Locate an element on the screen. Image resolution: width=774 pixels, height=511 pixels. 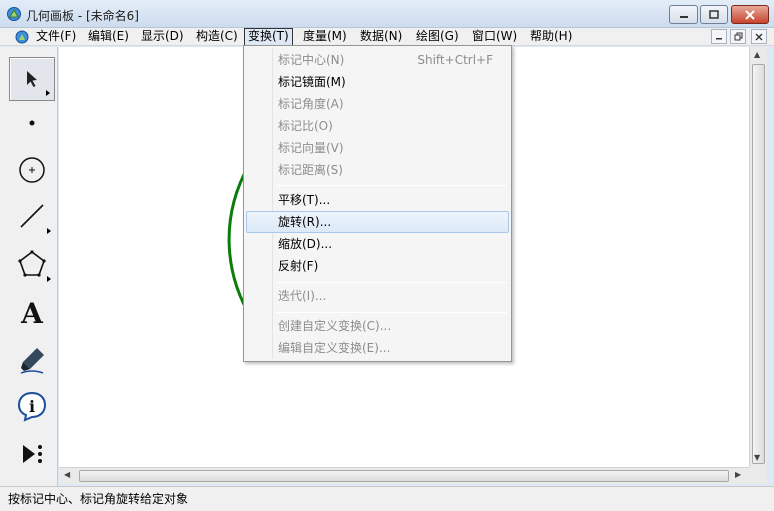
vertical-scrollbar: ▲ ▼ is located at coordinates (758, 257).